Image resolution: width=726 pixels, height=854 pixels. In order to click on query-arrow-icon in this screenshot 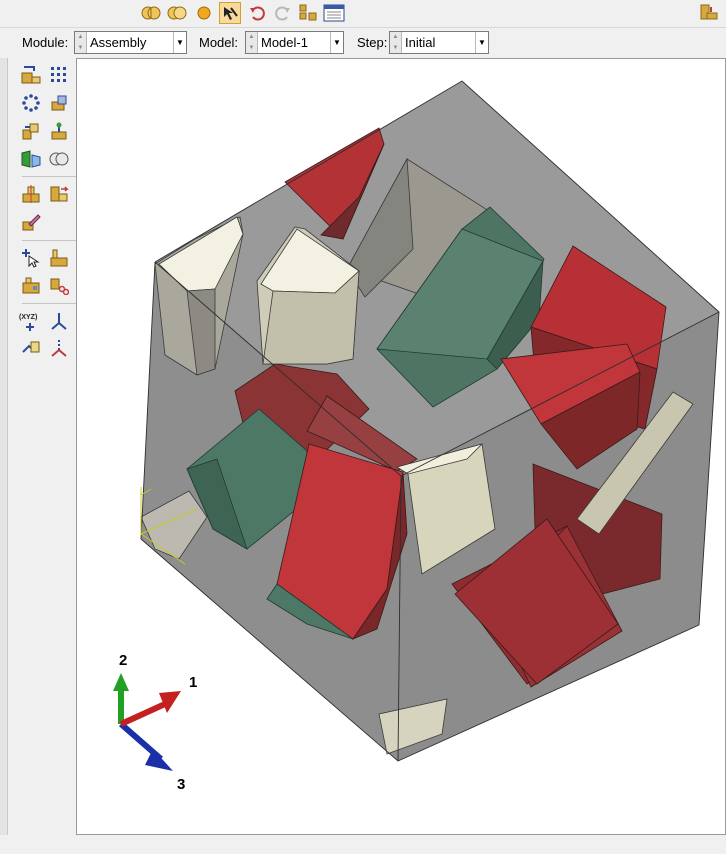, I will do `click(230, 13)`.